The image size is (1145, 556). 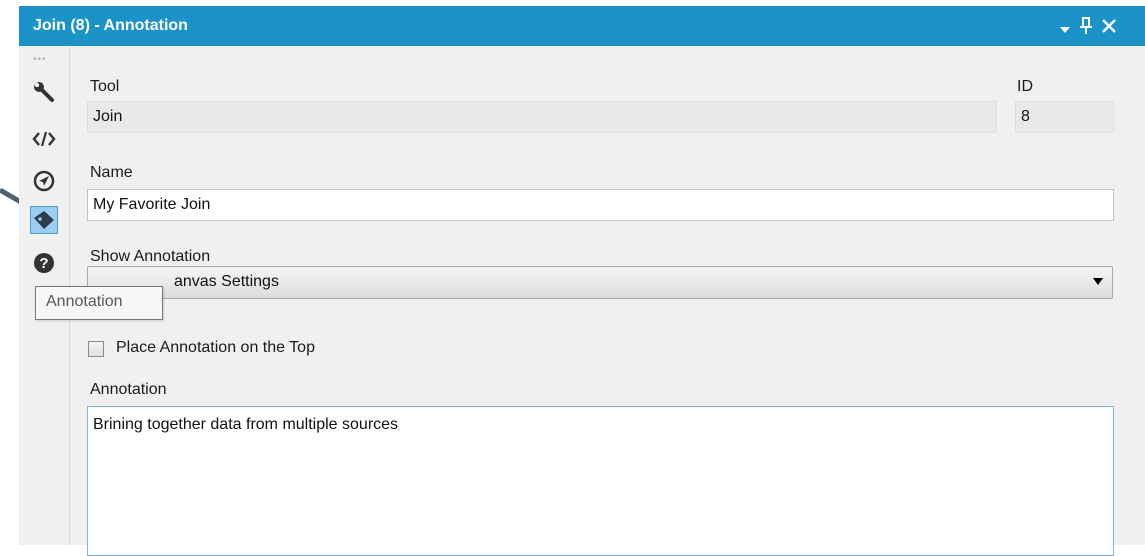 I want to click on place-on-top-checkbox, so click(x=96, y=349).